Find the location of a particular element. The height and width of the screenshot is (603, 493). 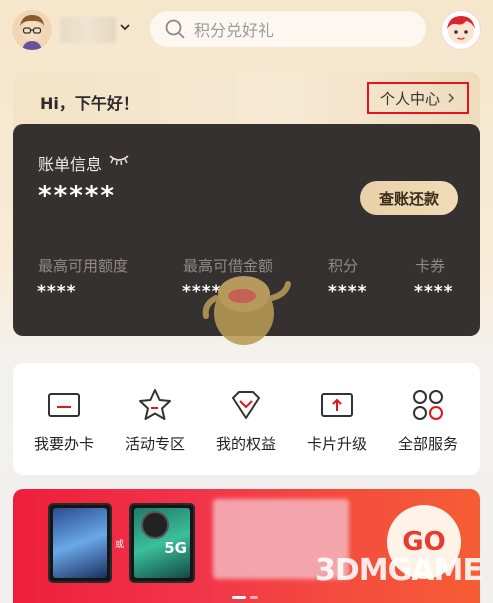

max-credit-value: **** is located at coordinates (57, 292).